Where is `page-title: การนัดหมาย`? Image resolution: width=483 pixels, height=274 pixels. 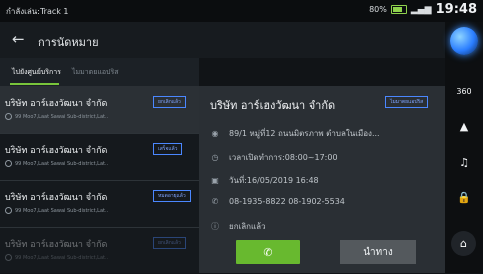 page-title: การนัดหมาย is located at coordinates (68, 42).